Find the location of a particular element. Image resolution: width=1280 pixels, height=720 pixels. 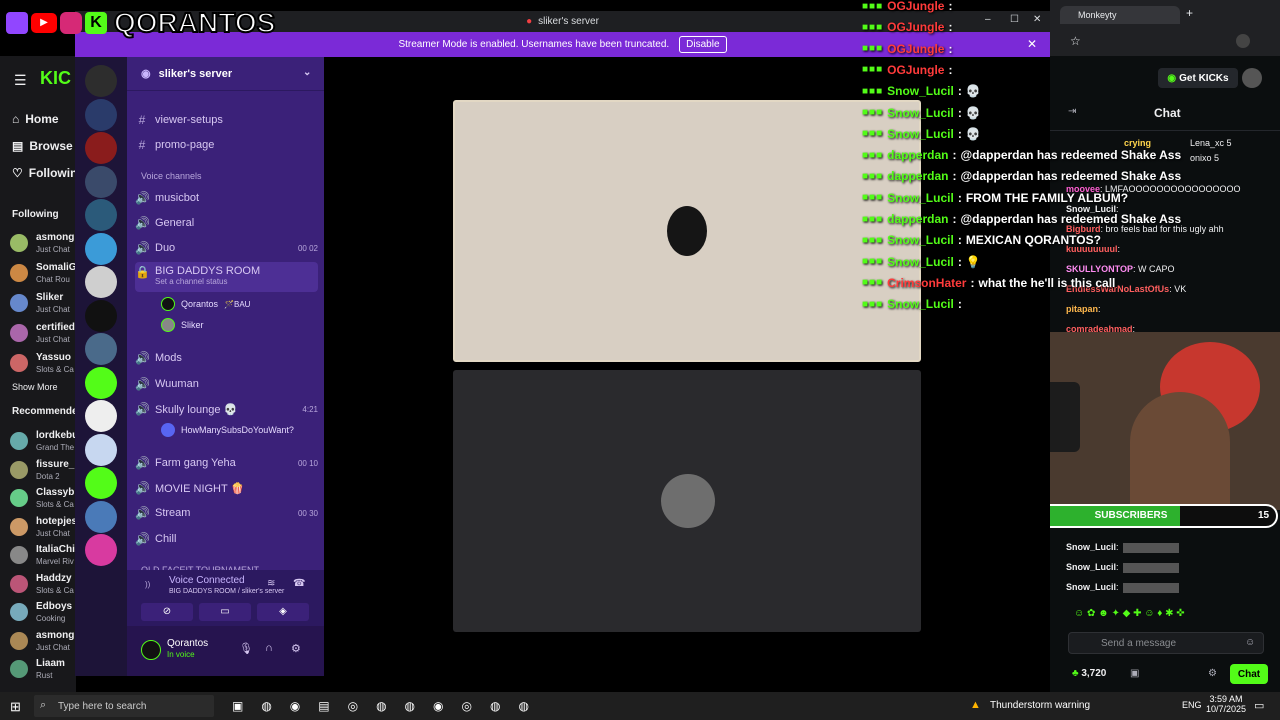

new-tab-icon: + is located at coordinates (1189, 13).